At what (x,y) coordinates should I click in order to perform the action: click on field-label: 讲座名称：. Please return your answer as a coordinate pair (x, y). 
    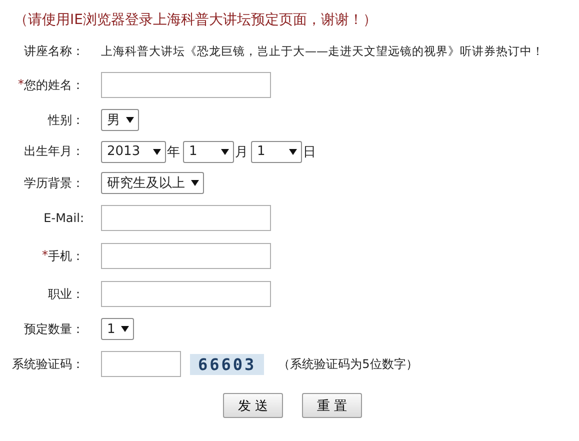
    Looking at the image, I should click on (54, 51).